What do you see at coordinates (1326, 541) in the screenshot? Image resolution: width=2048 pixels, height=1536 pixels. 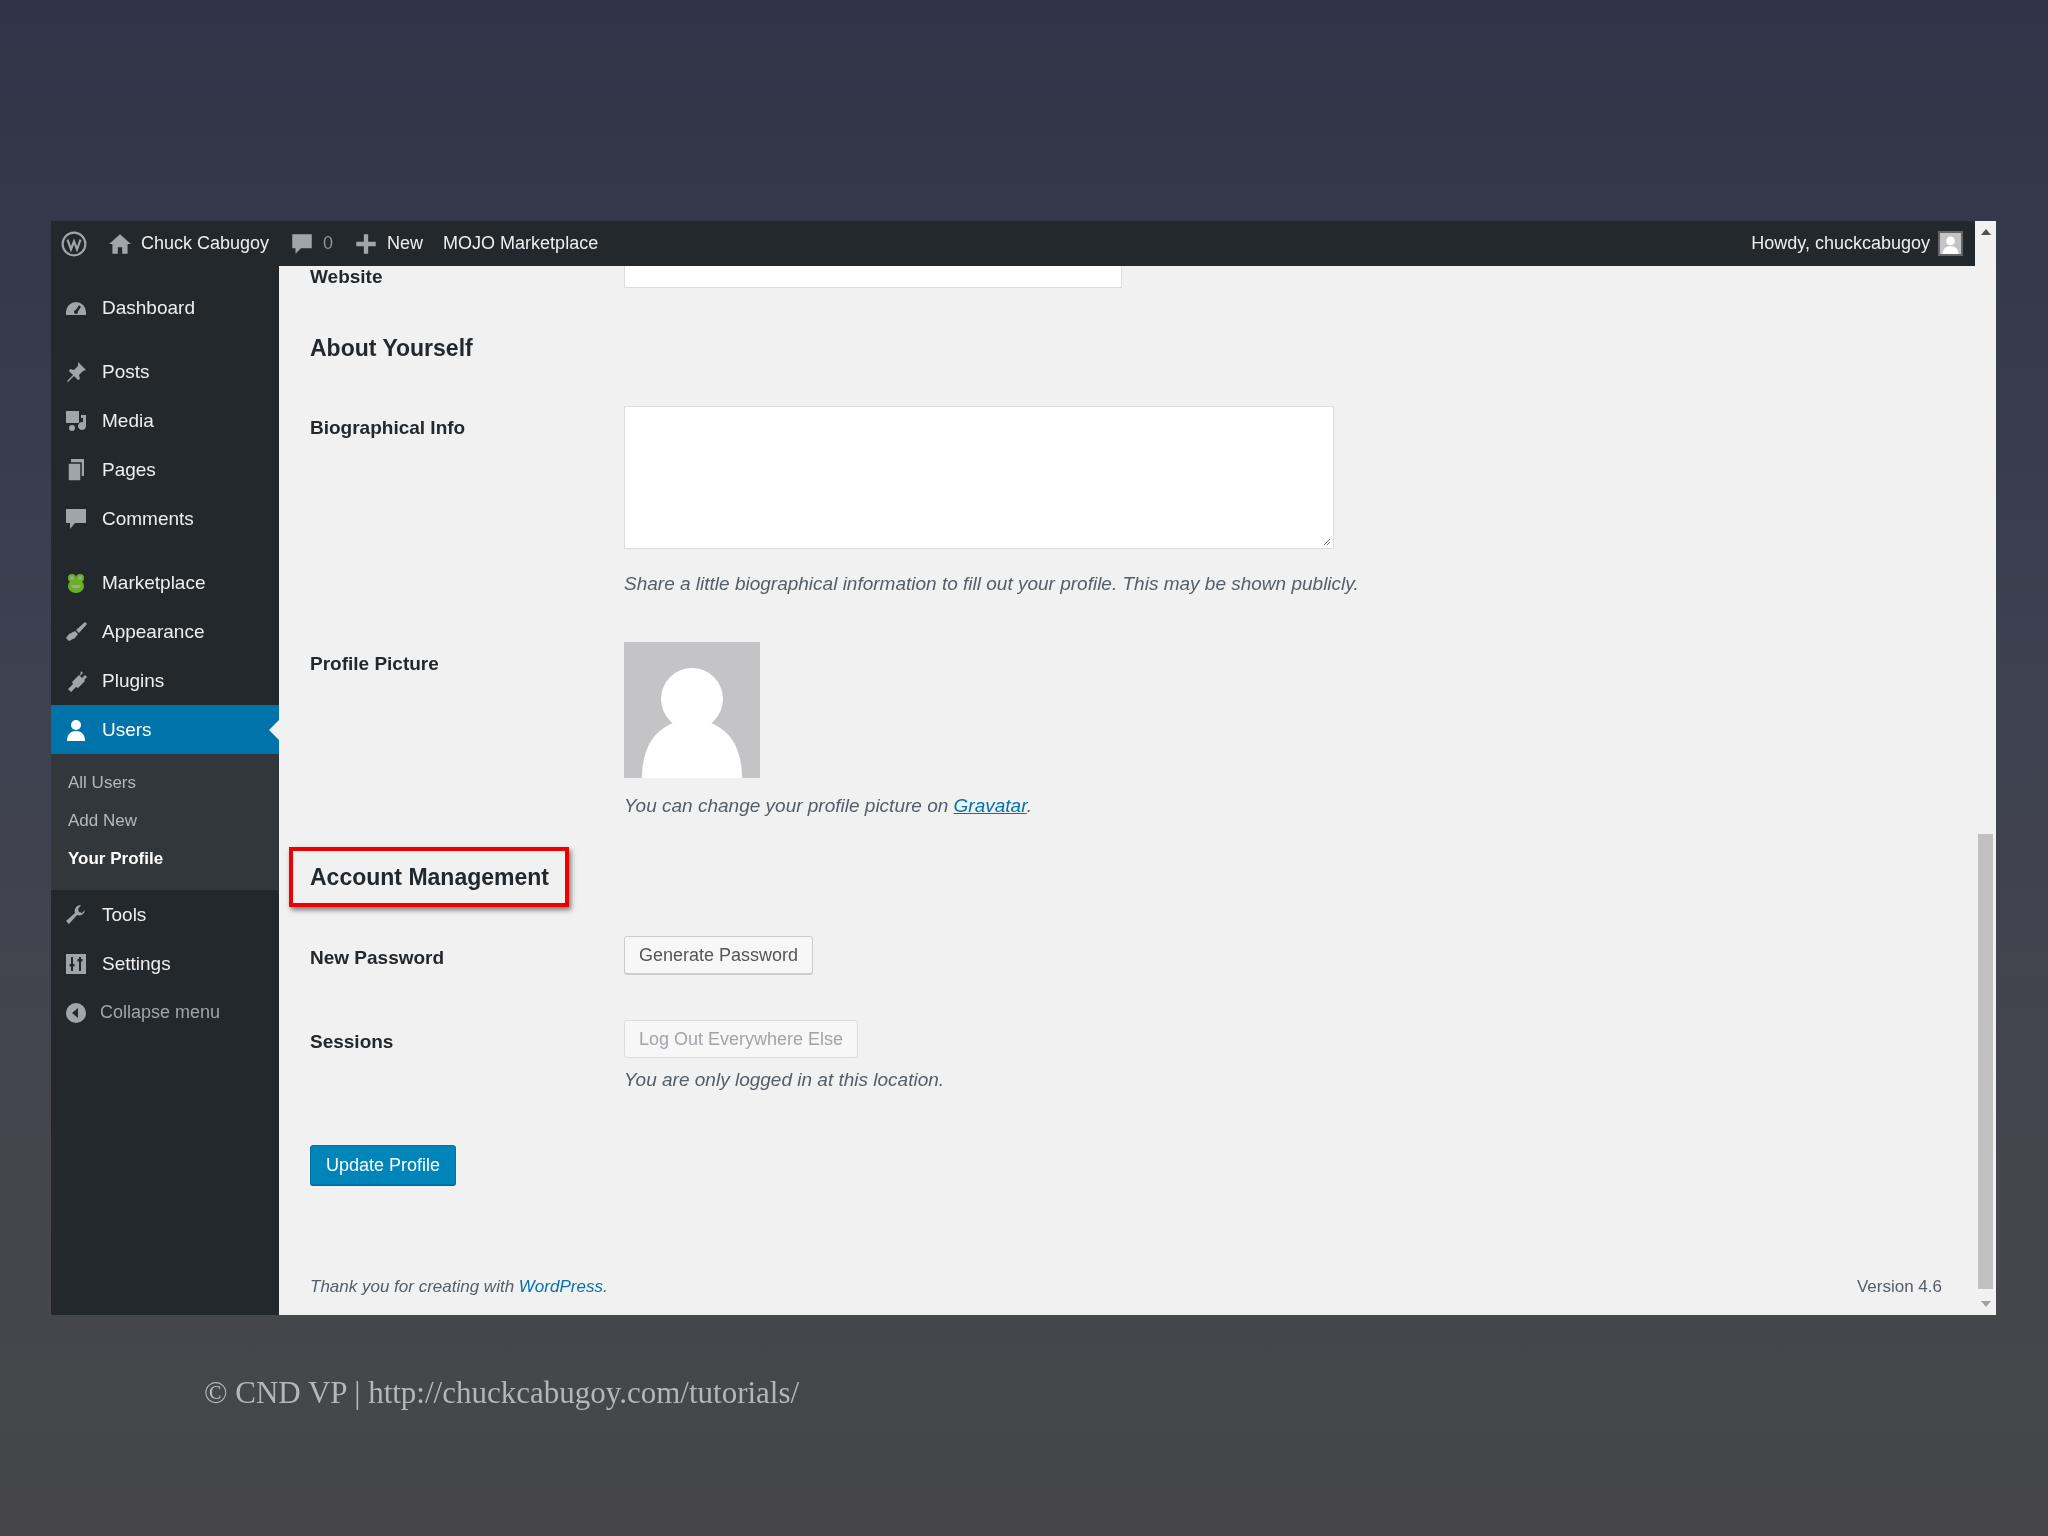 I see `resize-grip-icon` at bounding box center [1326, 541].